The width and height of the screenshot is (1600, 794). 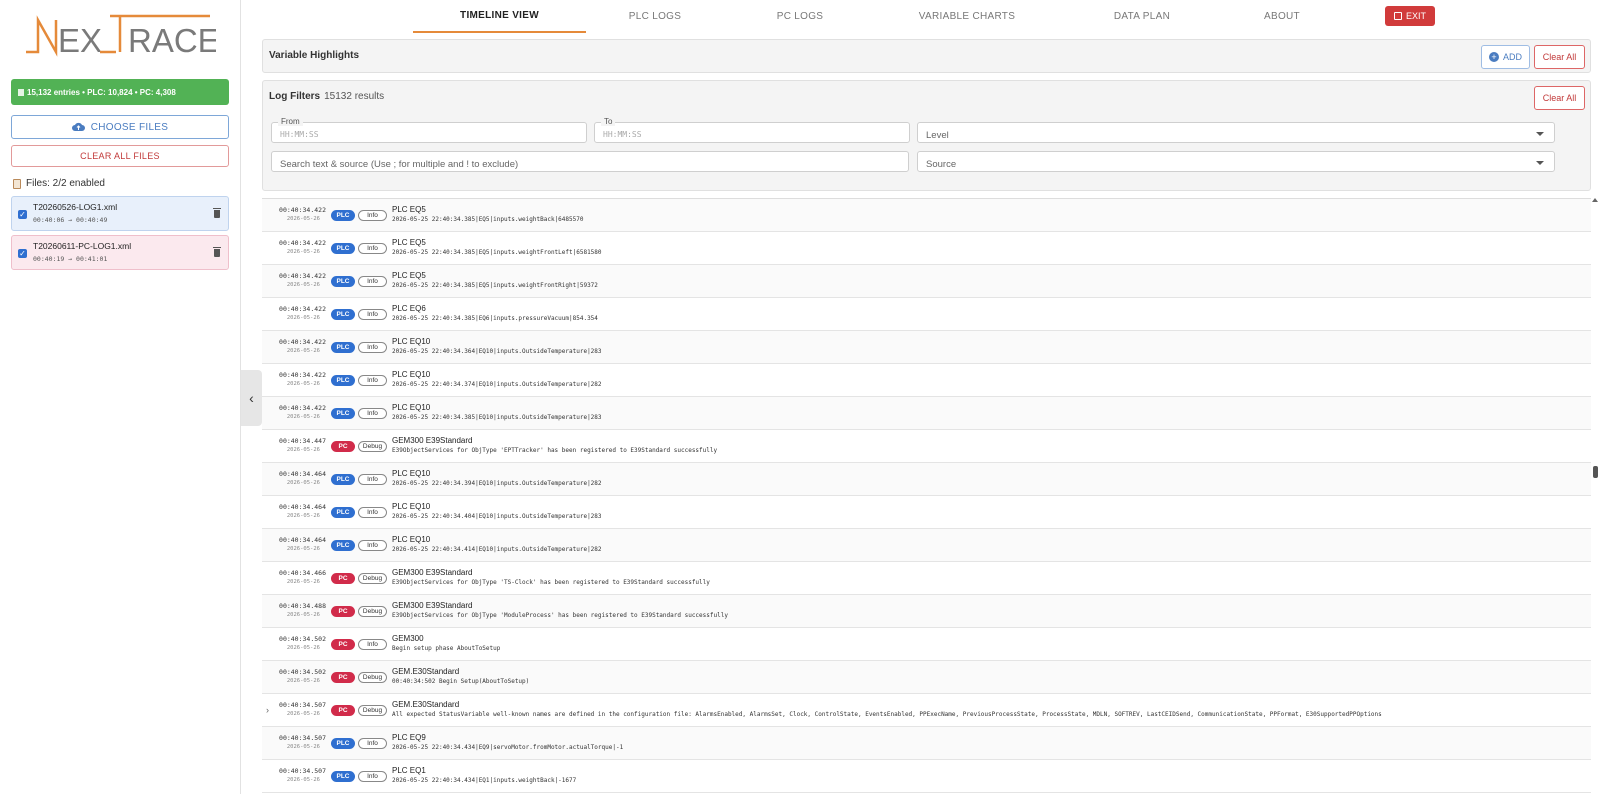 What do you see at coordinates (59, 183) in the screenshot?
I see `files-count: Files: 2/2 enabled` at bounding box center [59, 183].